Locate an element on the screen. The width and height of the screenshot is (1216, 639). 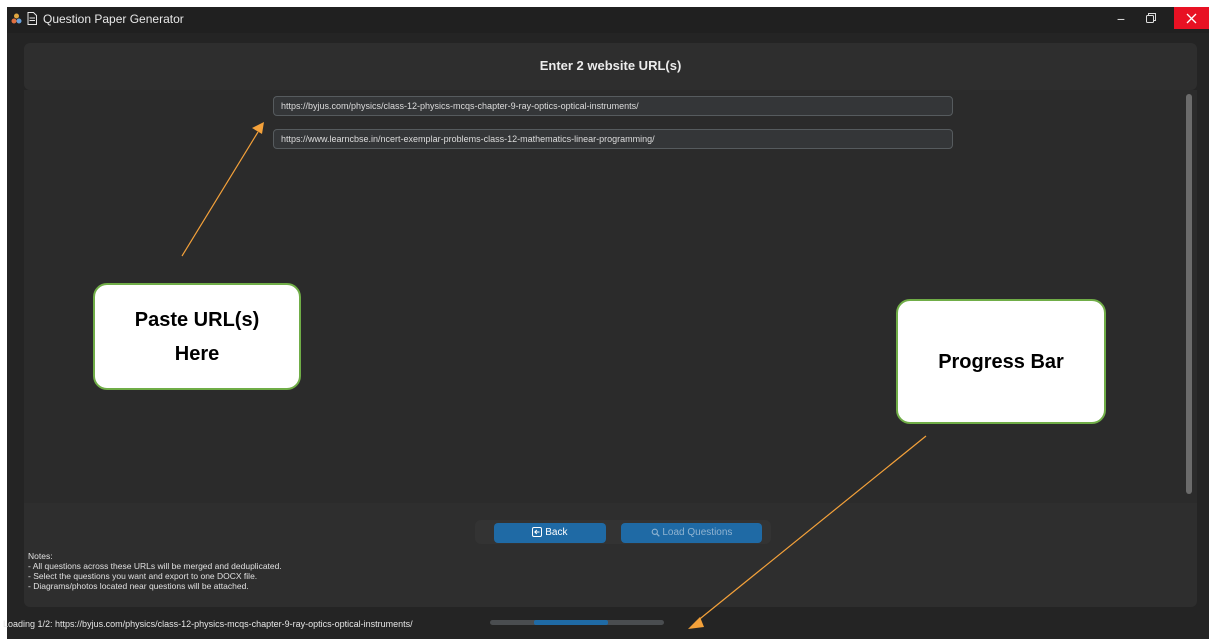
back-button: Back is located at coordinates (550, 533).